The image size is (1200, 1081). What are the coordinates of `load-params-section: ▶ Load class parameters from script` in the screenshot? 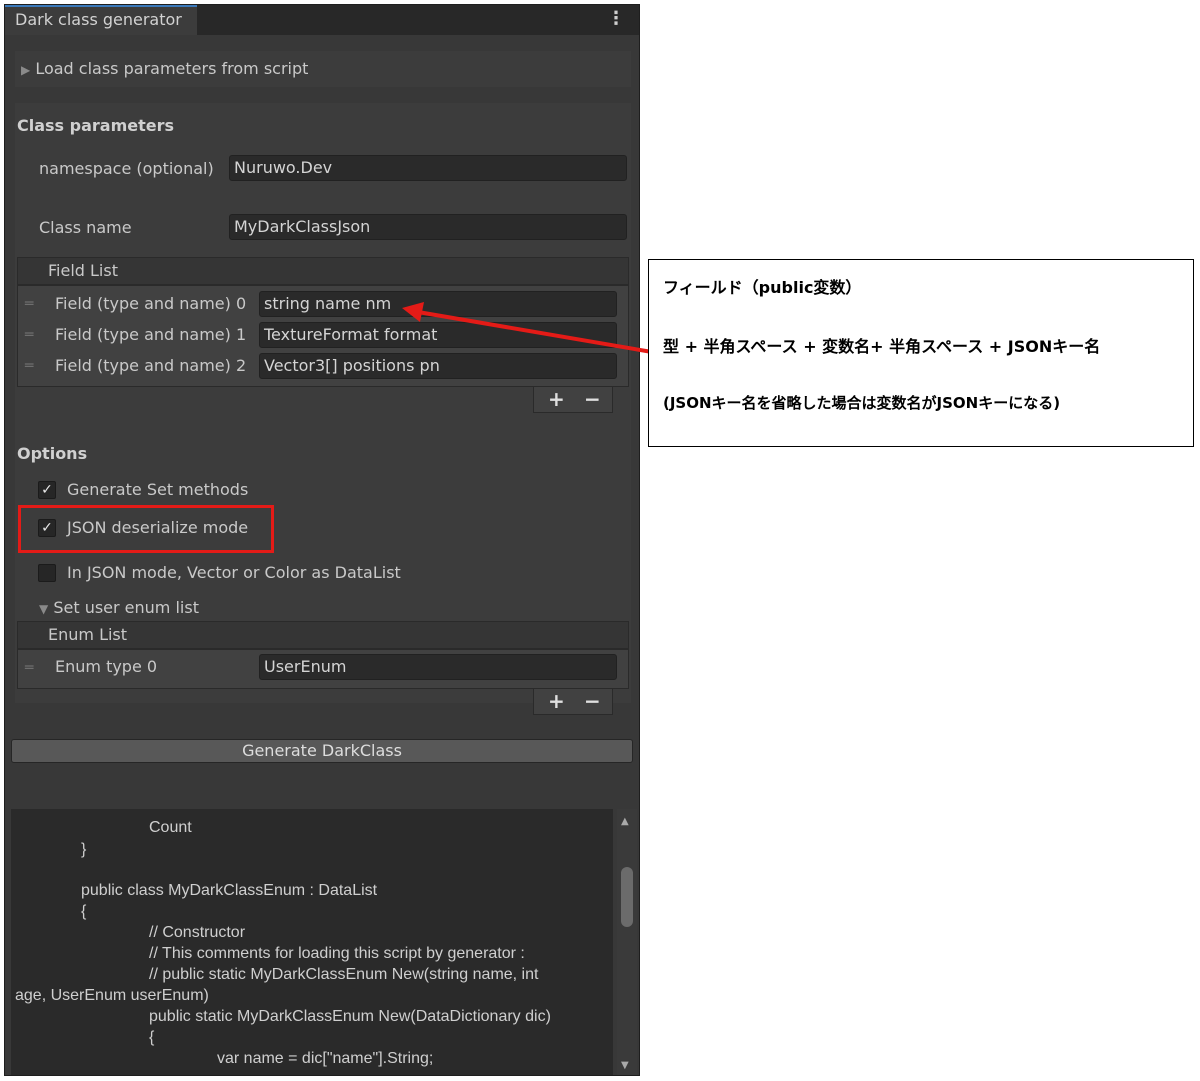 It's located at (323, 69).